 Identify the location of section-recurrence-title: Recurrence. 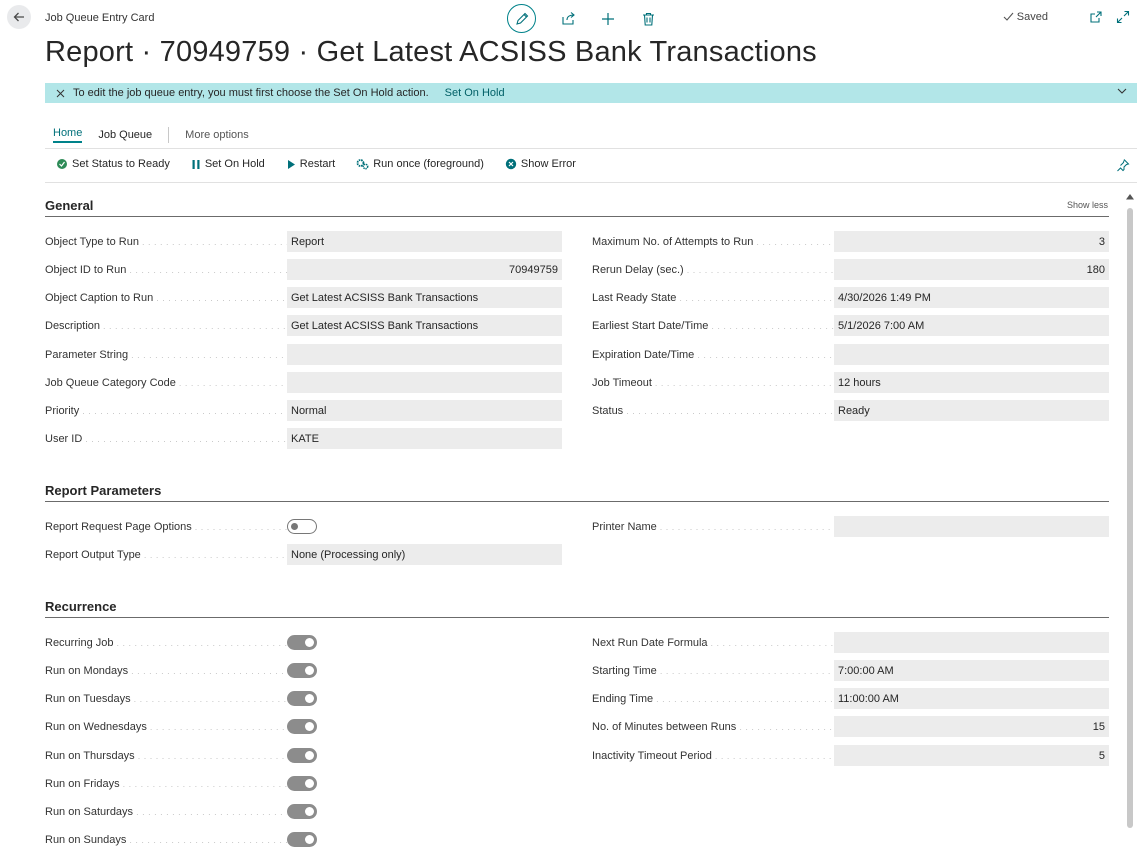
(81, 606).